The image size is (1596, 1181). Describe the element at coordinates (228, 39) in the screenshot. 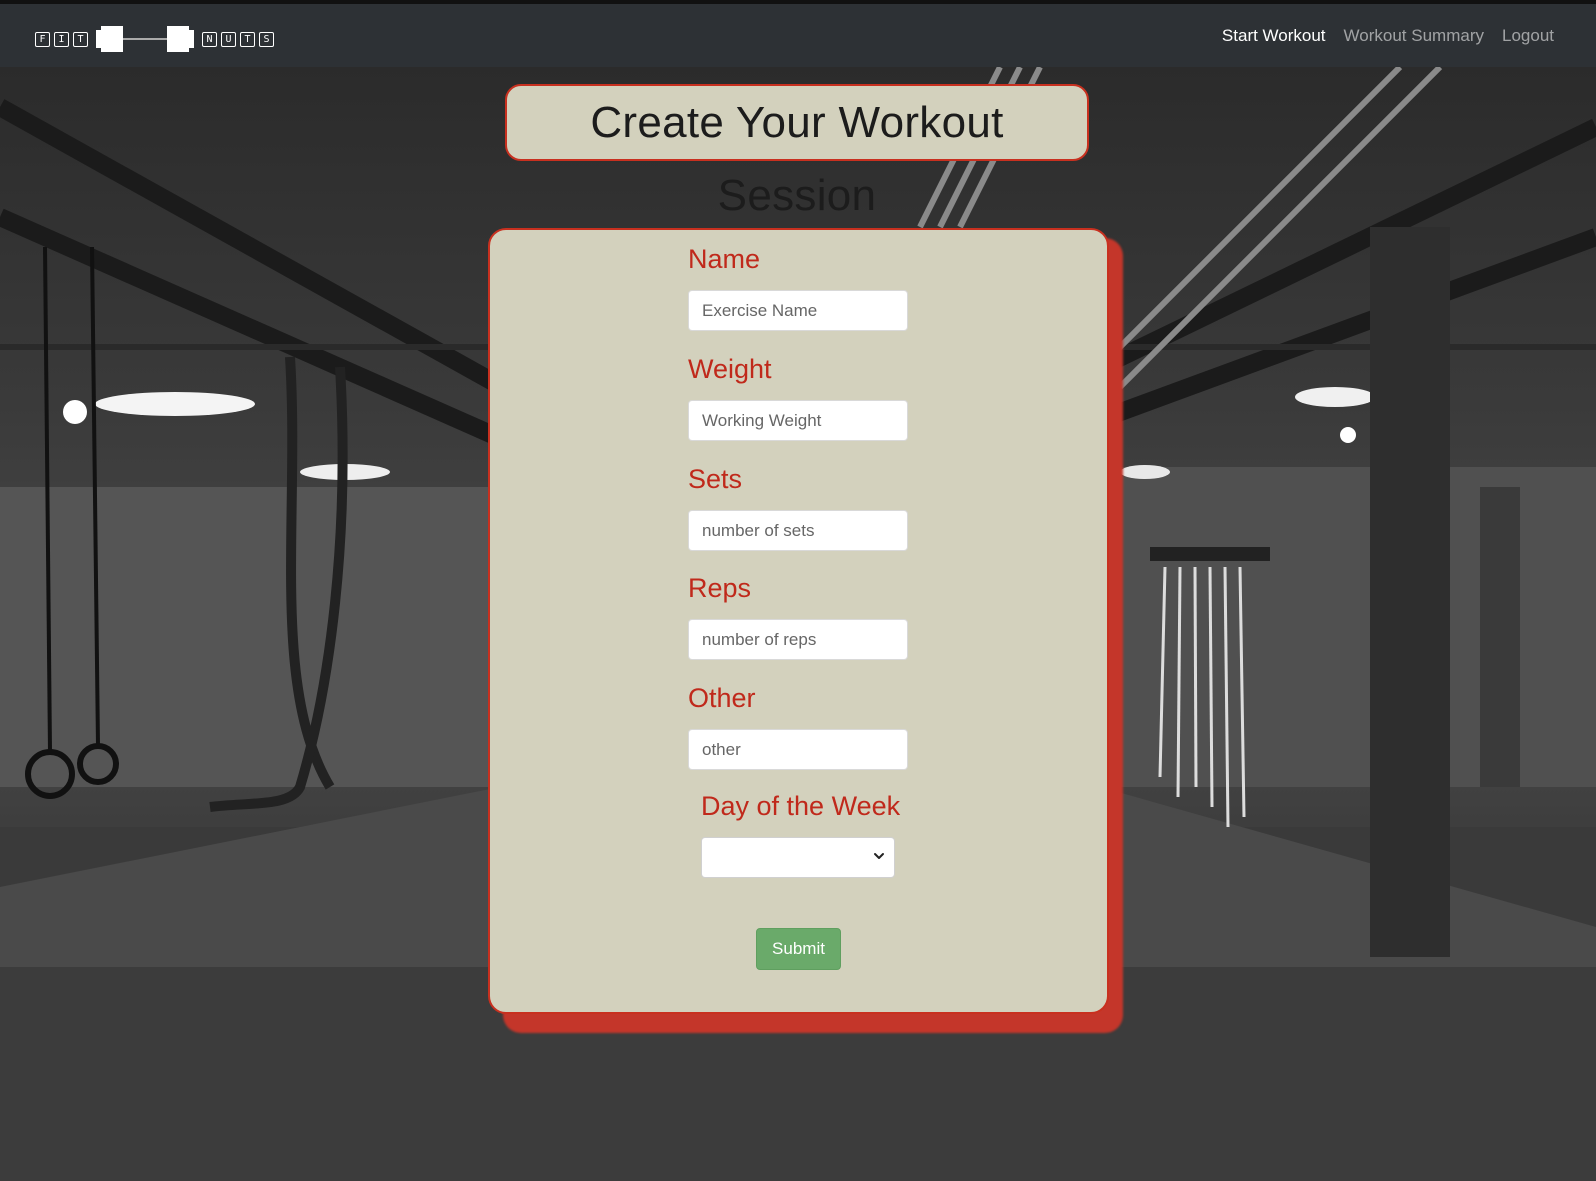

I see `brand-letter: U` at that location.